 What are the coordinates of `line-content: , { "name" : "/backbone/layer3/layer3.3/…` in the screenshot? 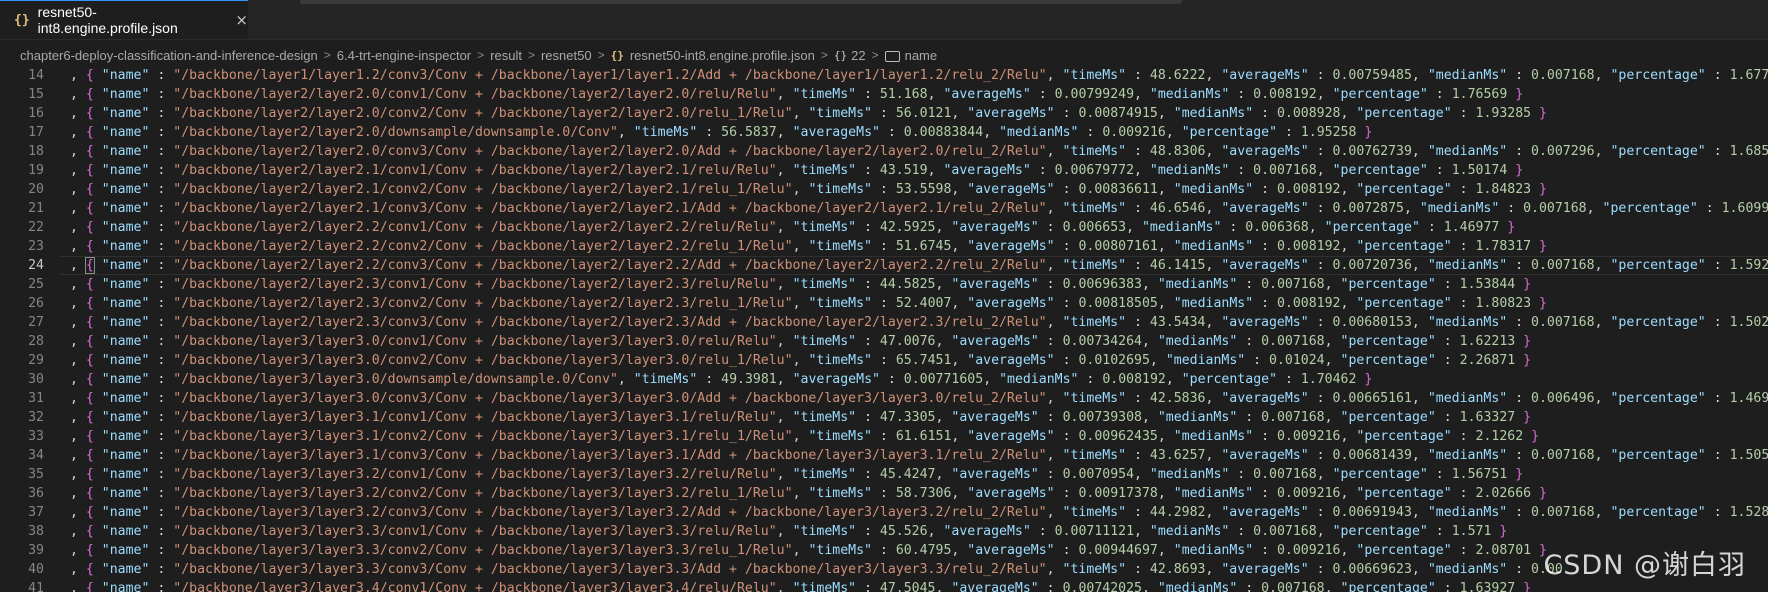 It's located at (820, 569).